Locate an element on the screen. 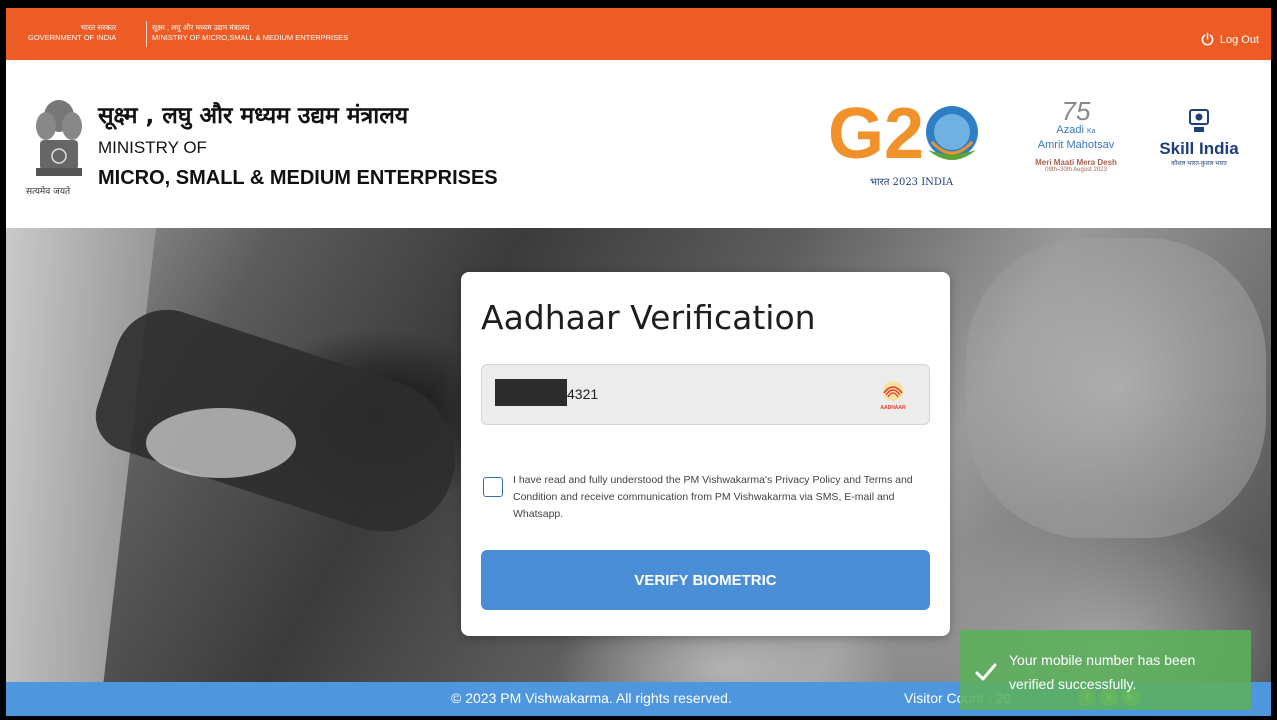 Image resolution: width=1277 pixels, height=720 pixels. amrit-azadi: Azadi is located at coordinates (1070, 130).